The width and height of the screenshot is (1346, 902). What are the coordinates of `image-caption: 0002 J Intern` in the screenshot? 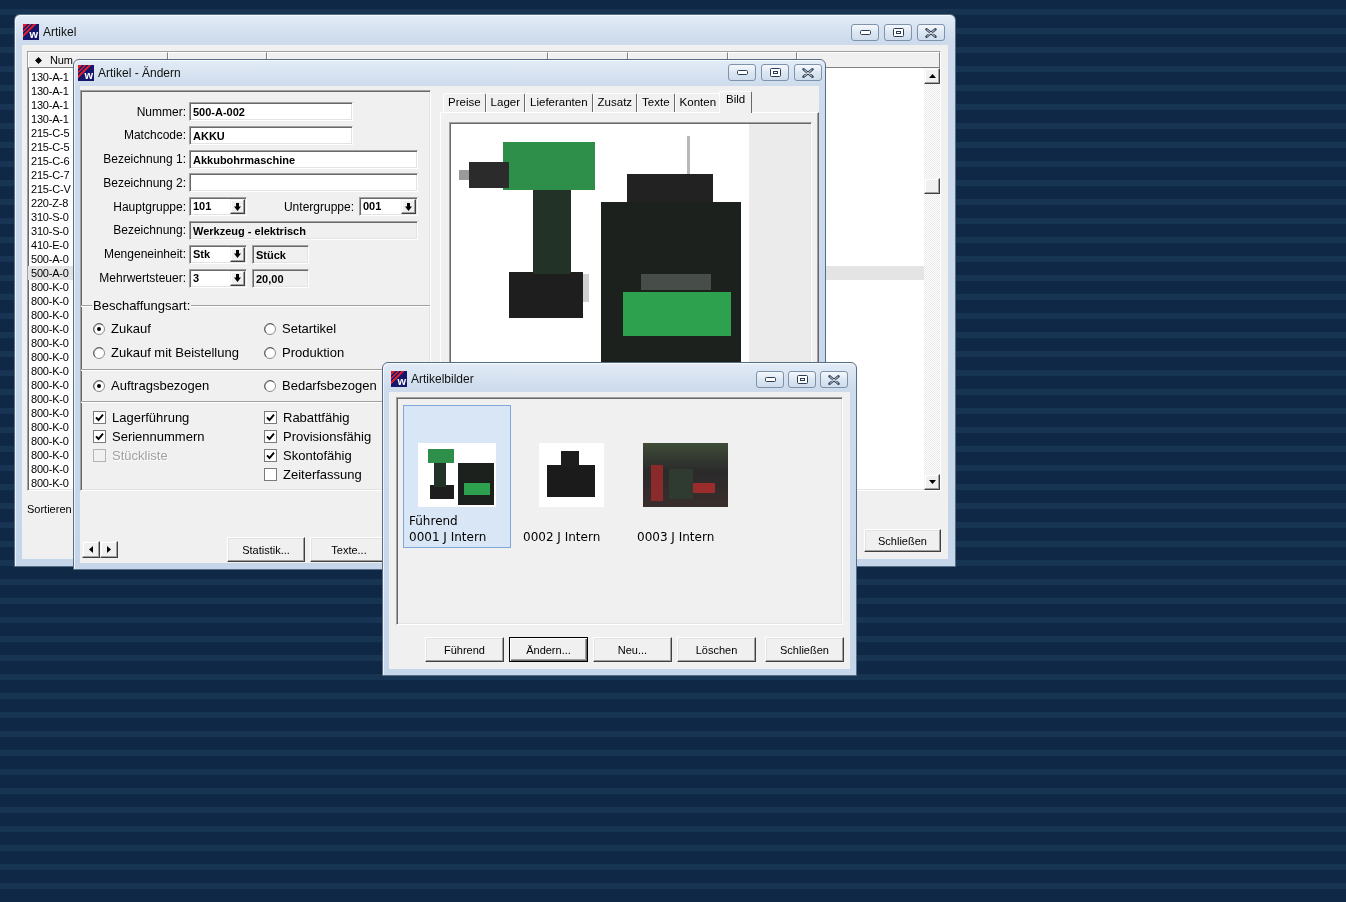 It's located at (562, 537).